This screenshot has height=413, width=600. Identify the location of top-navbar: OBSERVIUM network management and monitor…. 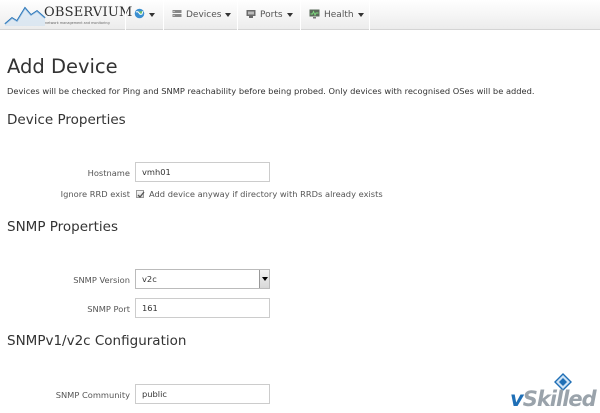
(300, 15).